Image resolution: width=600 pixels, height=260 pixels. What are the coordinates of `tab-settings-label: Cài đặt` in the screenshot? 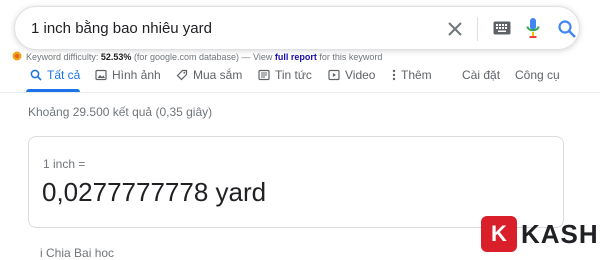 It's located at (481, 75).